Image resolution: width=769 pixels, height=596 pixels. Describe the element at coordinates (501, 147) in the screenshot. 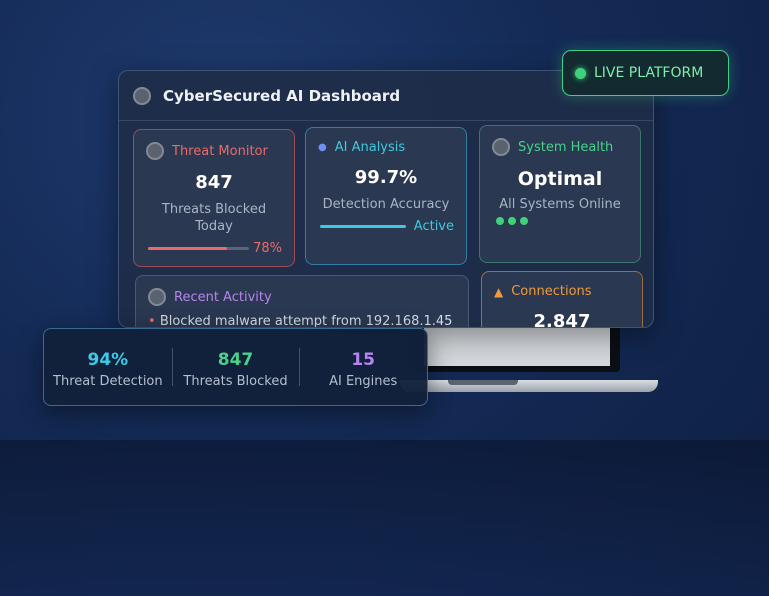

I see `system-health-circle-icon` at that location.